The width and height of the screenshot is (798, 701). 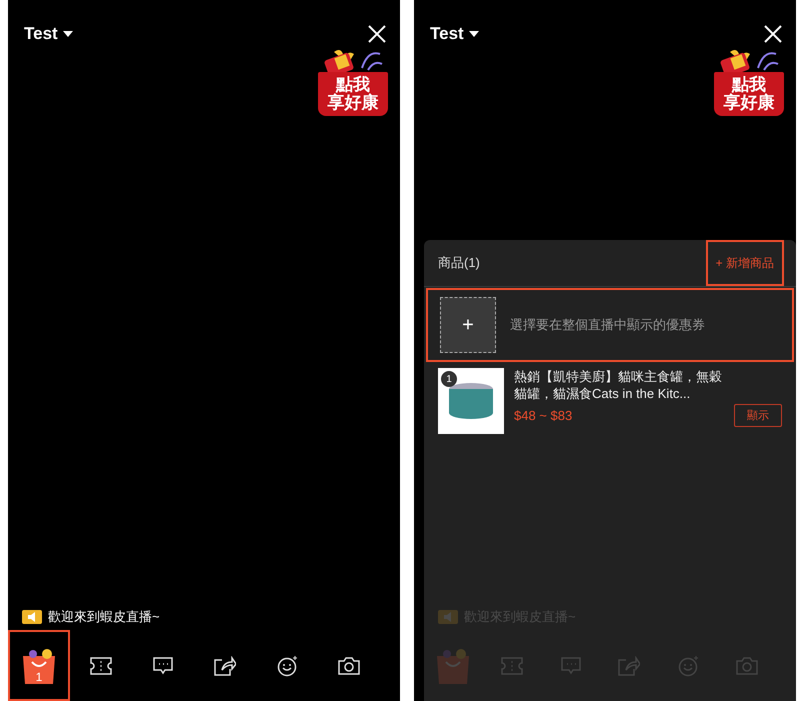 What do you see at coordinates (468, 325) in the screenshot?
I see `add-coupon-button: +` at bounding box center [468, 325].